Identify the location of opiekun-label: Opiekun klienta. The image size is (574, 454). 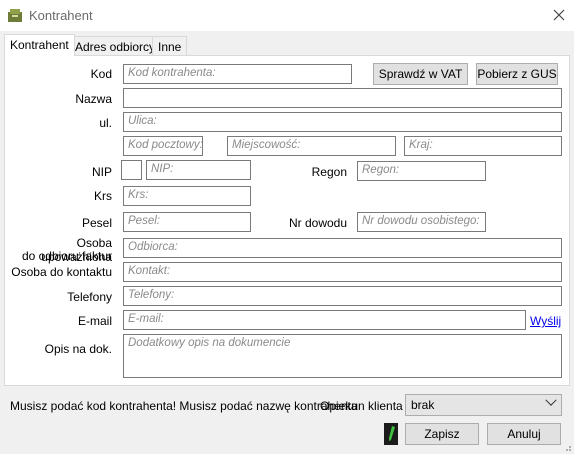
(361, 406).